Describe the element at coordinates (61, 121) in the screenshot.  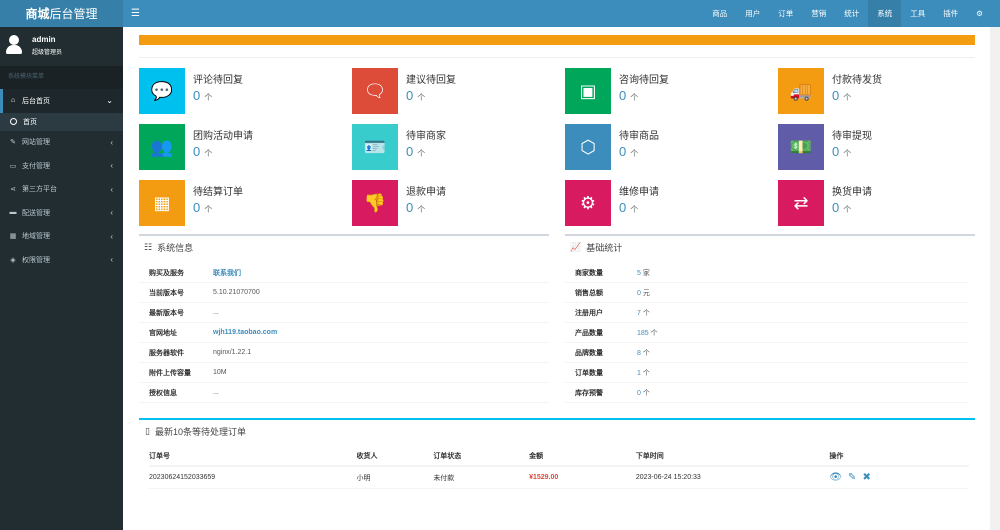
I see `sidebar-subitem-home: 首页` at that location.